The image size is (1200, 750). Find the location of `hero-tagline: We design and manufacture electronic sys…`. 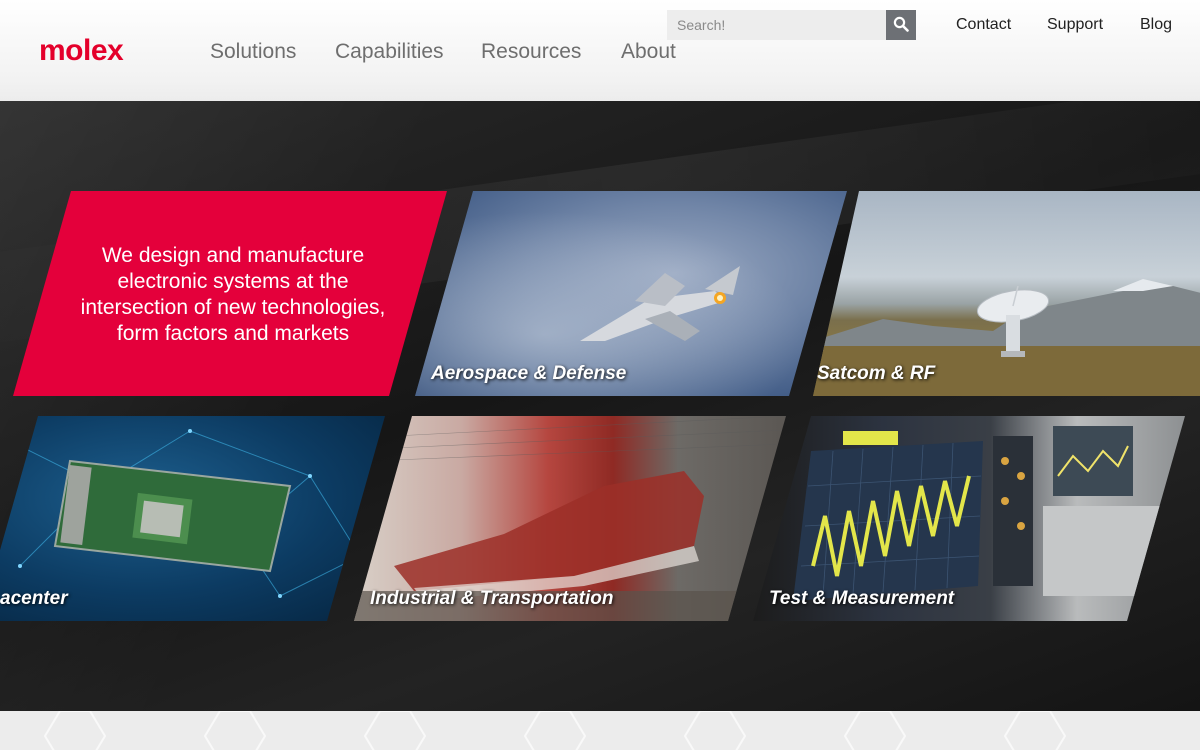

hero-tagline: We design and manufacture electronic sys… is located at coordinates (233, 294).